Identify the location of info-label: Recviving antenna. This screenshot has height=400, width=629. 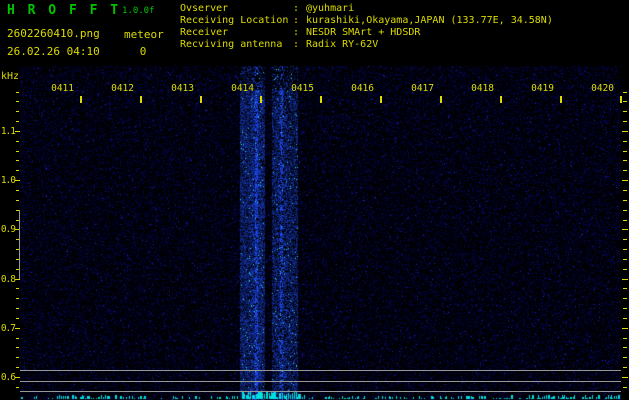
(231, 44).